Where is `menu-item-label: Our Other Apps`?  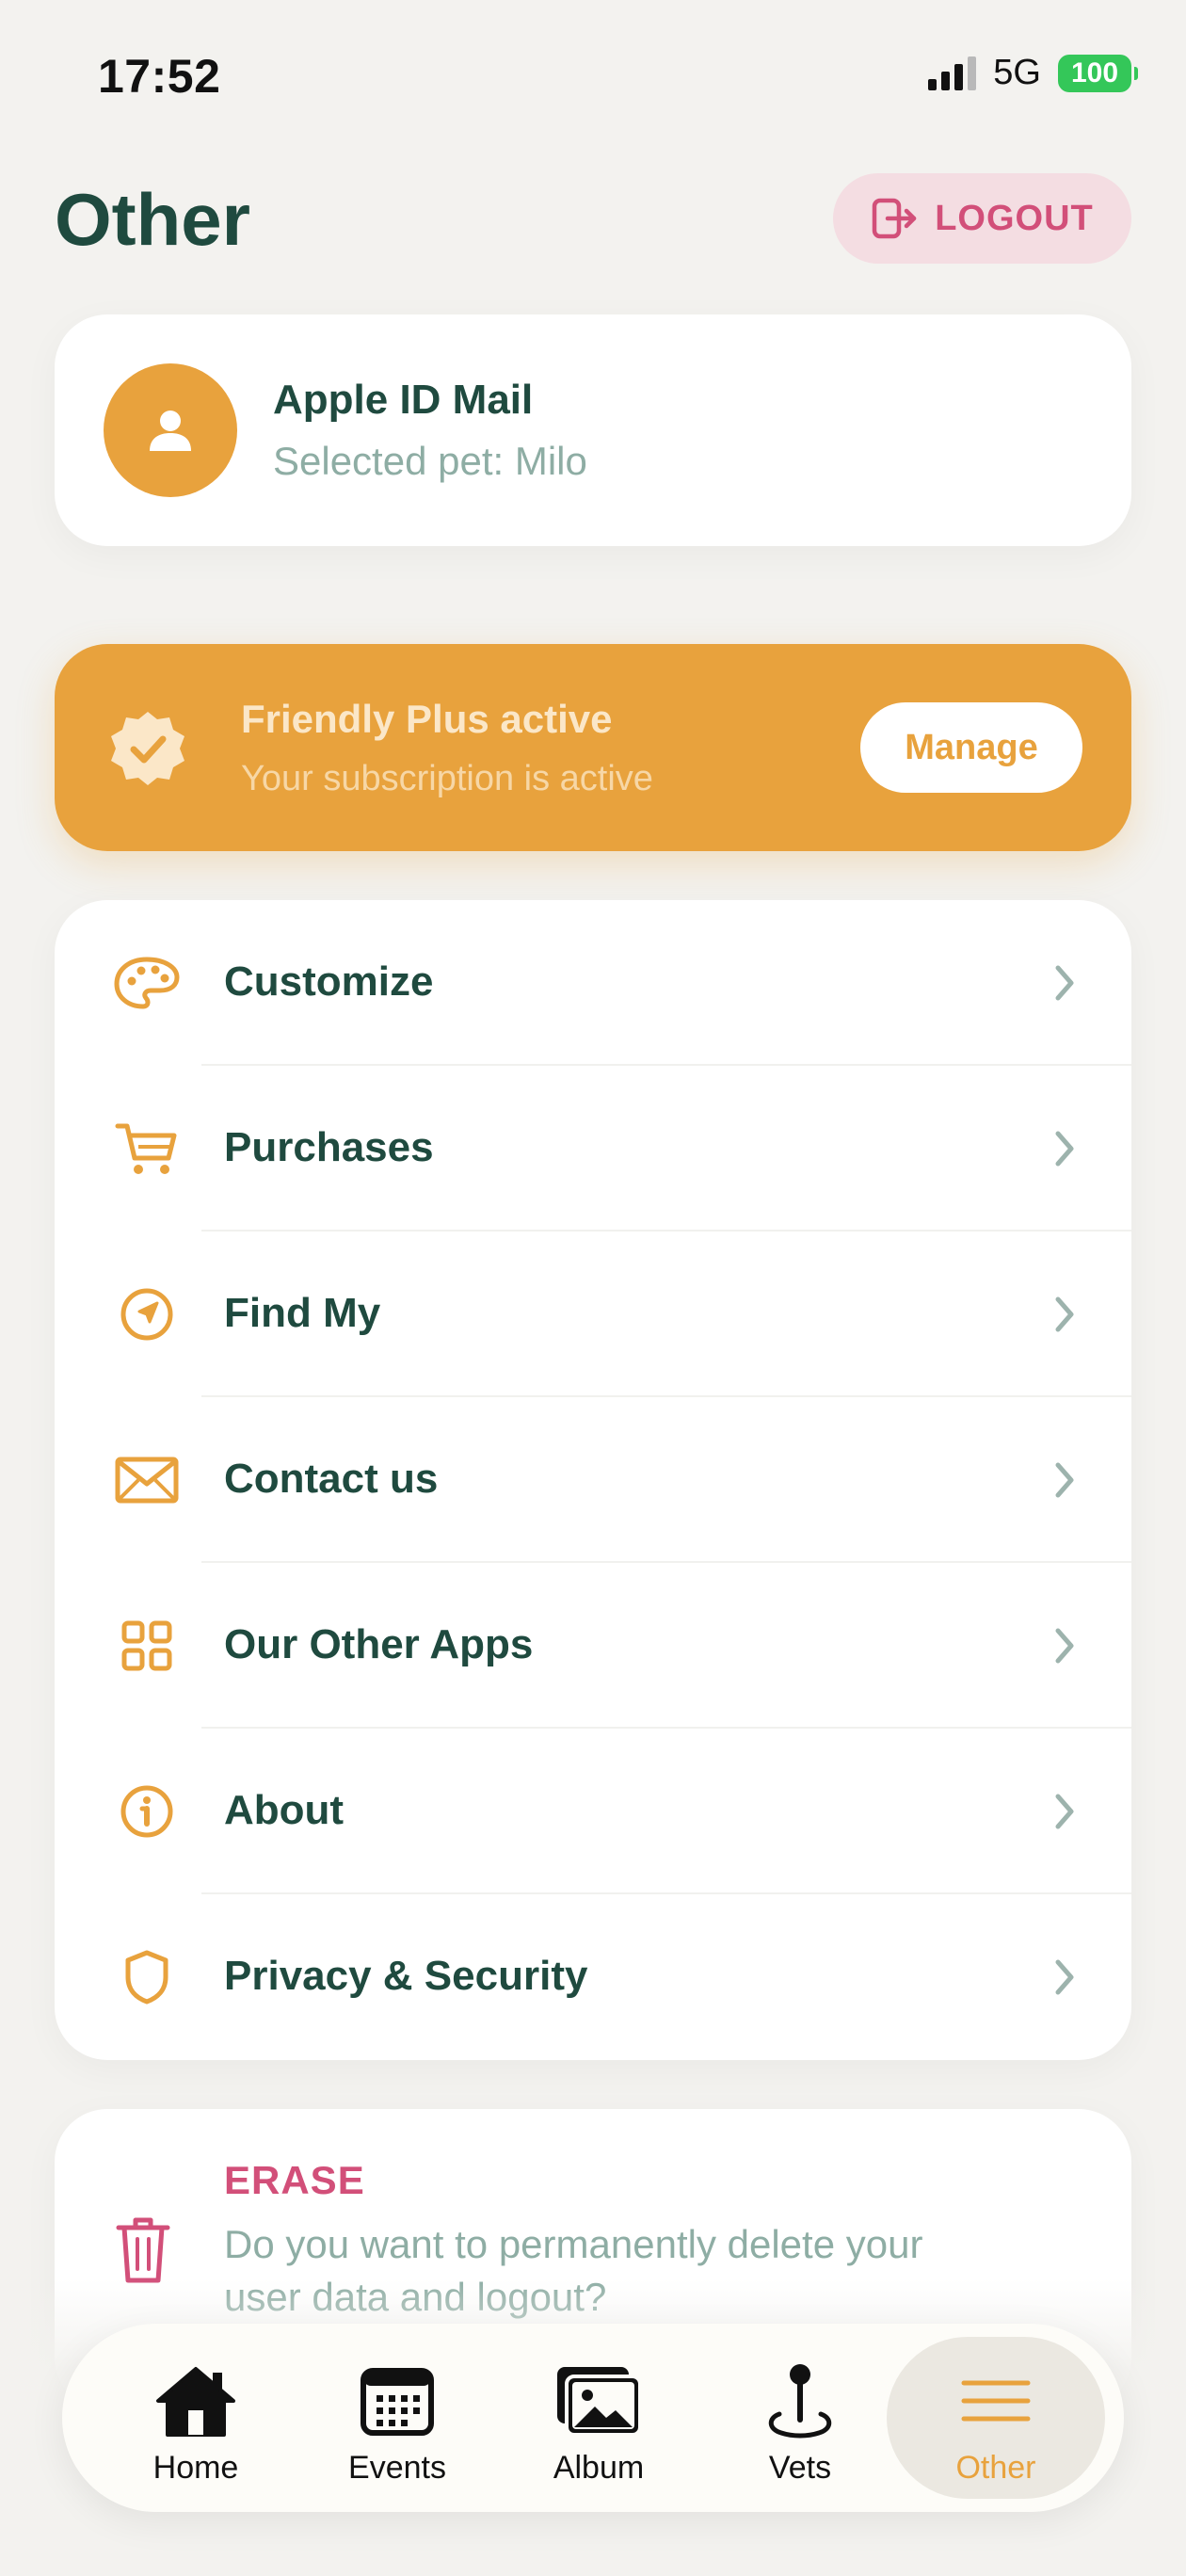 menu-item-label: Our Other Apps is located at coordinates (379, 1644).